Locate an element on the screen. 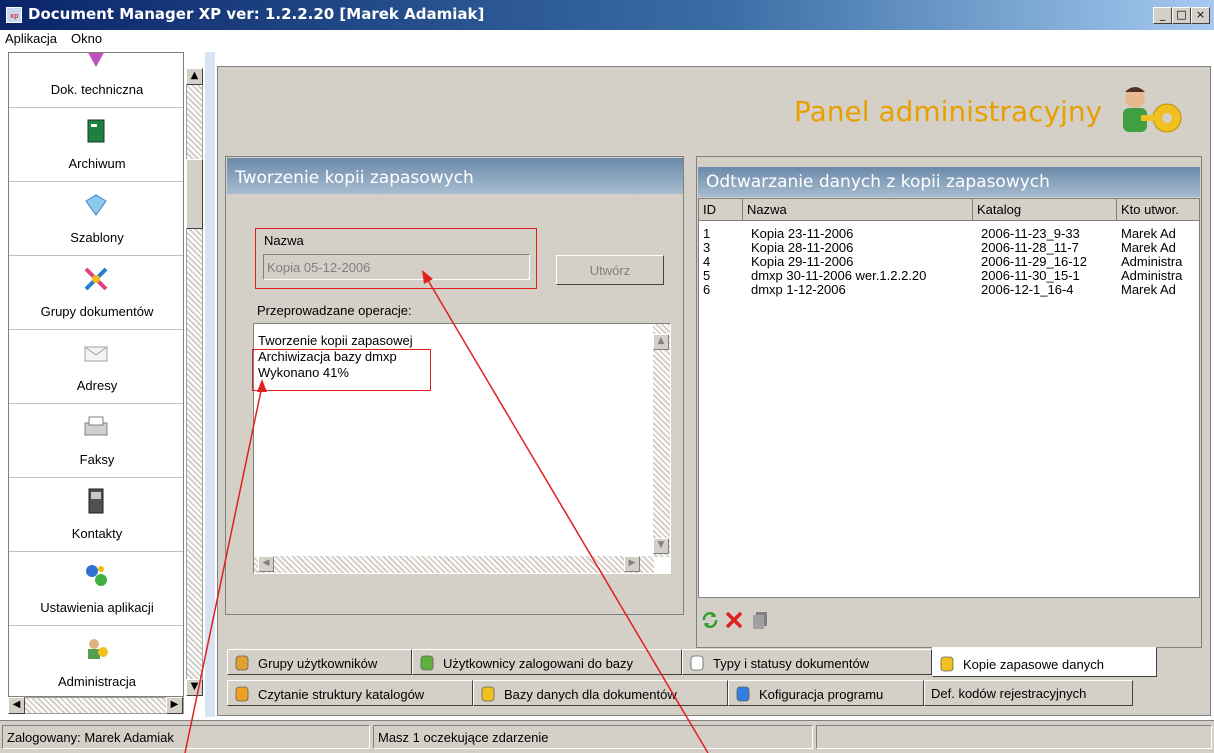  cell-katalog: 2006-11-30_15-1 is located at coordinates (1030, 275).